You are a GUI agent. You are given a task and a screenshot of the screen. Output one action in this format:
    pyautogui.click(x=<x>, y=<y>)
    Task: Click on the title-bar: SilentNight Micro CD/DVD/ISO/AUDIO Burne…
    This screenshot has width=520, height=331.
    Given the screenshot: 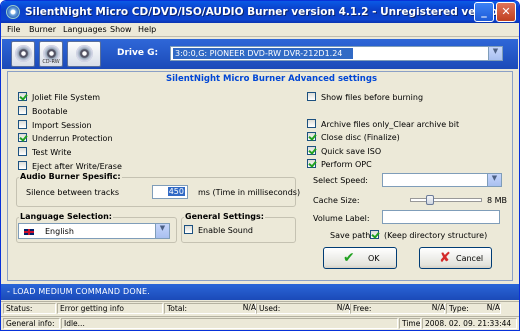 What is the action you would take?
    pyautogui.click(x=260, y=12)
    